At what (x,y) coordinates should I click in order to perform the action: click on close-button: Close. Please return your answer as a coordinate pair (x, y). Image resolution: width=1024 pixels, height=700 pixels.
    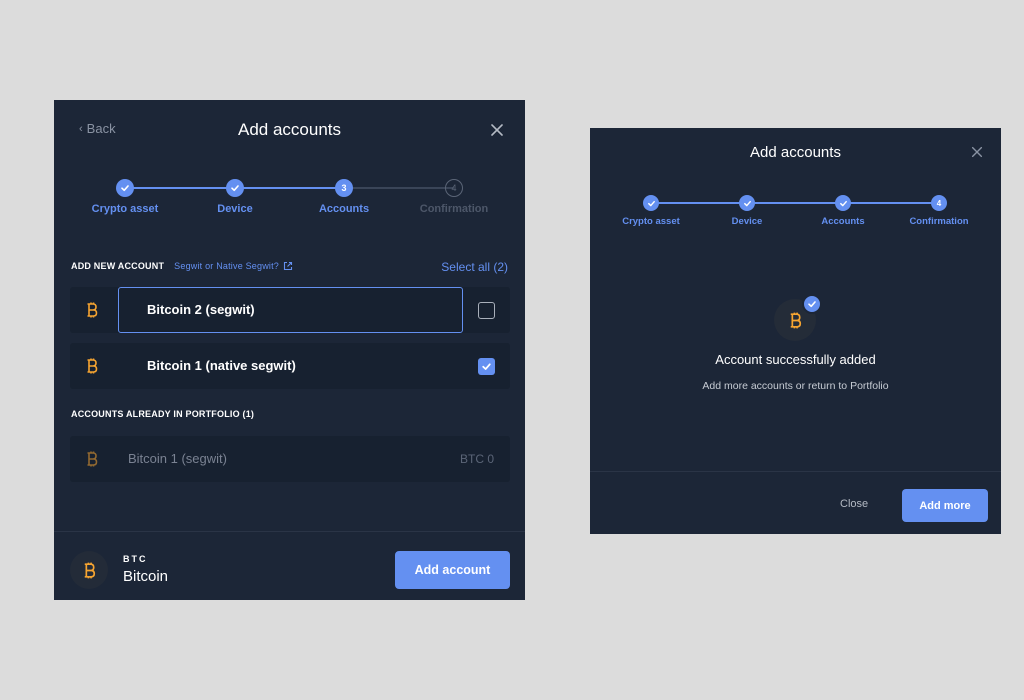
    Looking at the image, I should click on (854, 504).